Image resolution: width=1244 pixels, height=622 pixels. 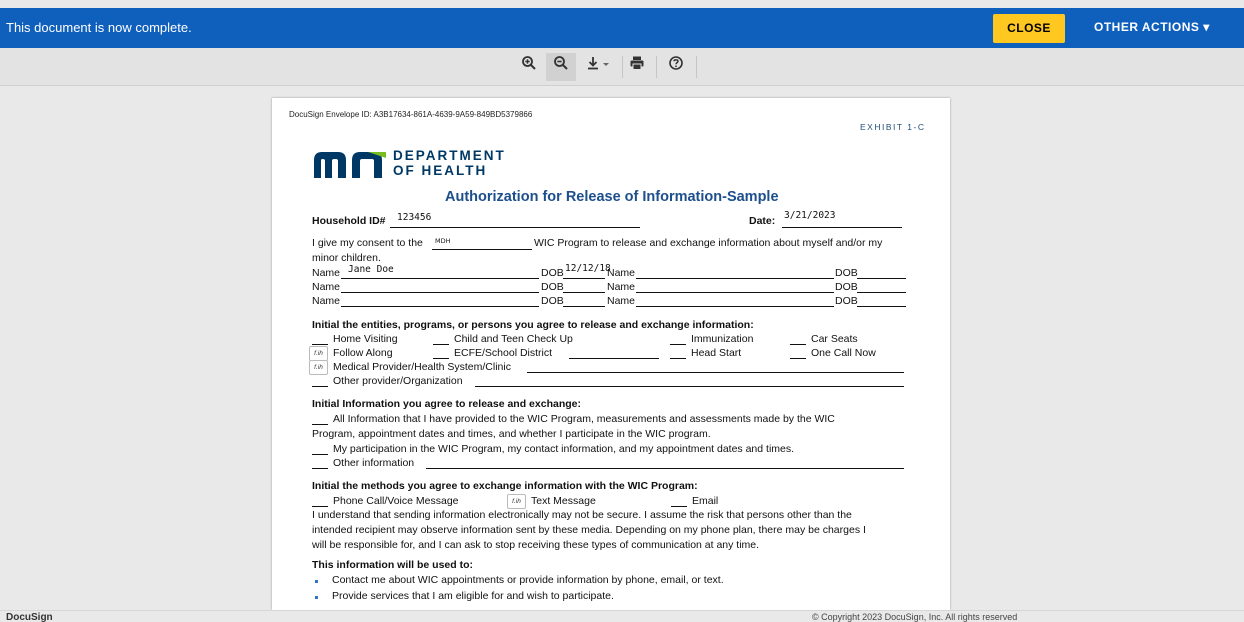 What do you see at coordinates (503, 353) in the screenshot?
I see `ecfe-school: ECFE/School District` at bounding box center [503, 353].